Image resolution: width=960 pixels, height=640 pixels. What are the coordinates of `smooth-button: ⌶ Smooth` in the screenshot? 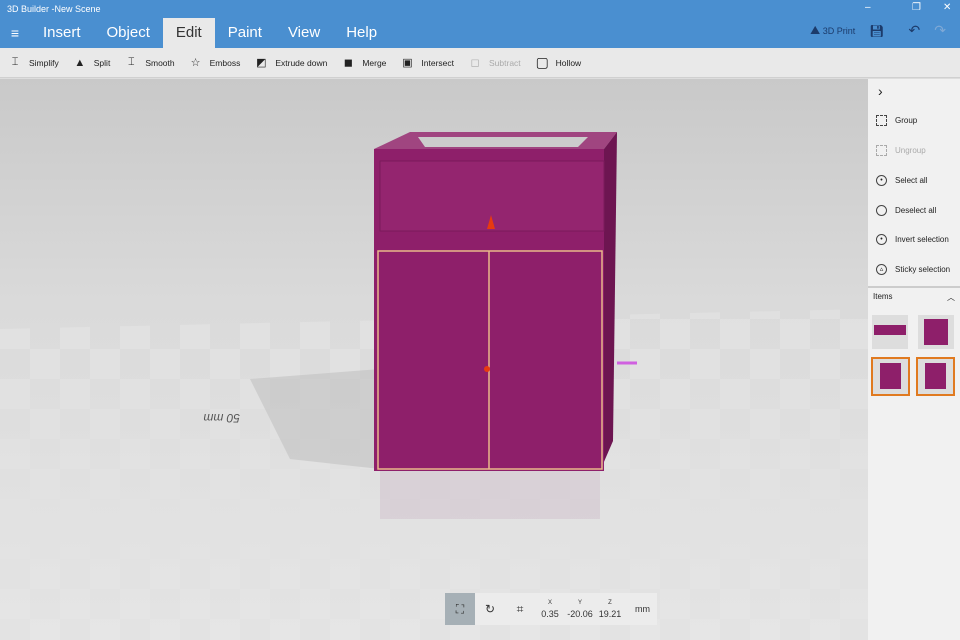 It's located at (150, 62).